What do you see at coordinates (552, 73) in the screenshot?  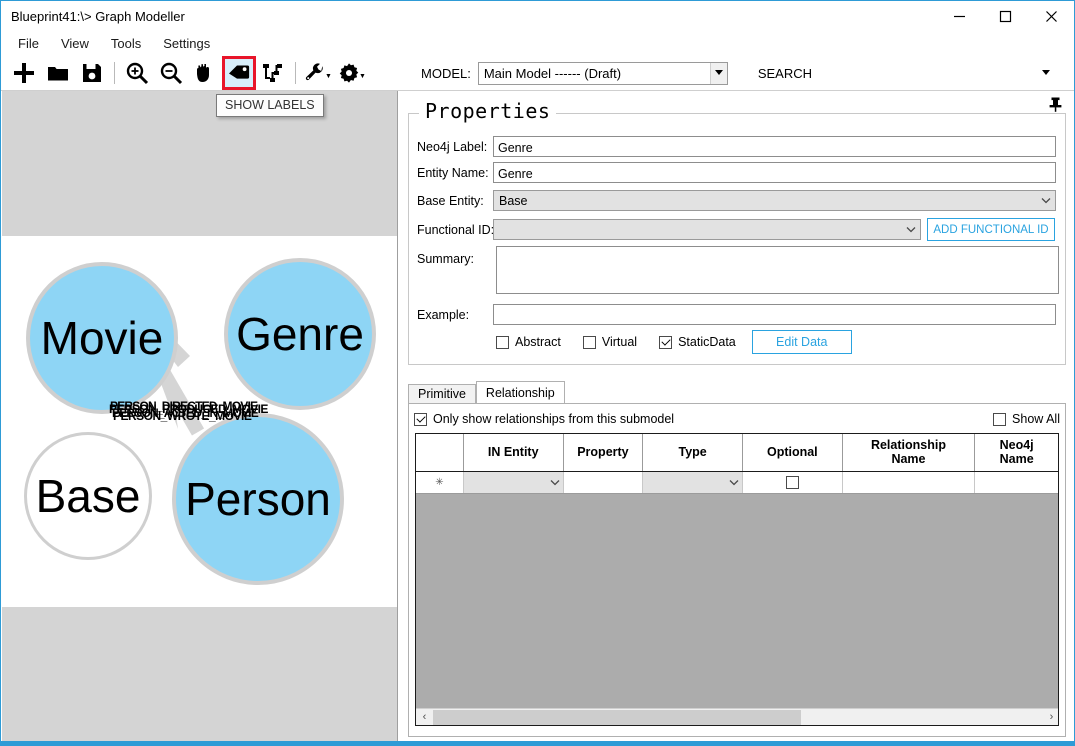 I see `model-combo-value: Main Model ------ (Draft)` at bounding box center [552, 73].